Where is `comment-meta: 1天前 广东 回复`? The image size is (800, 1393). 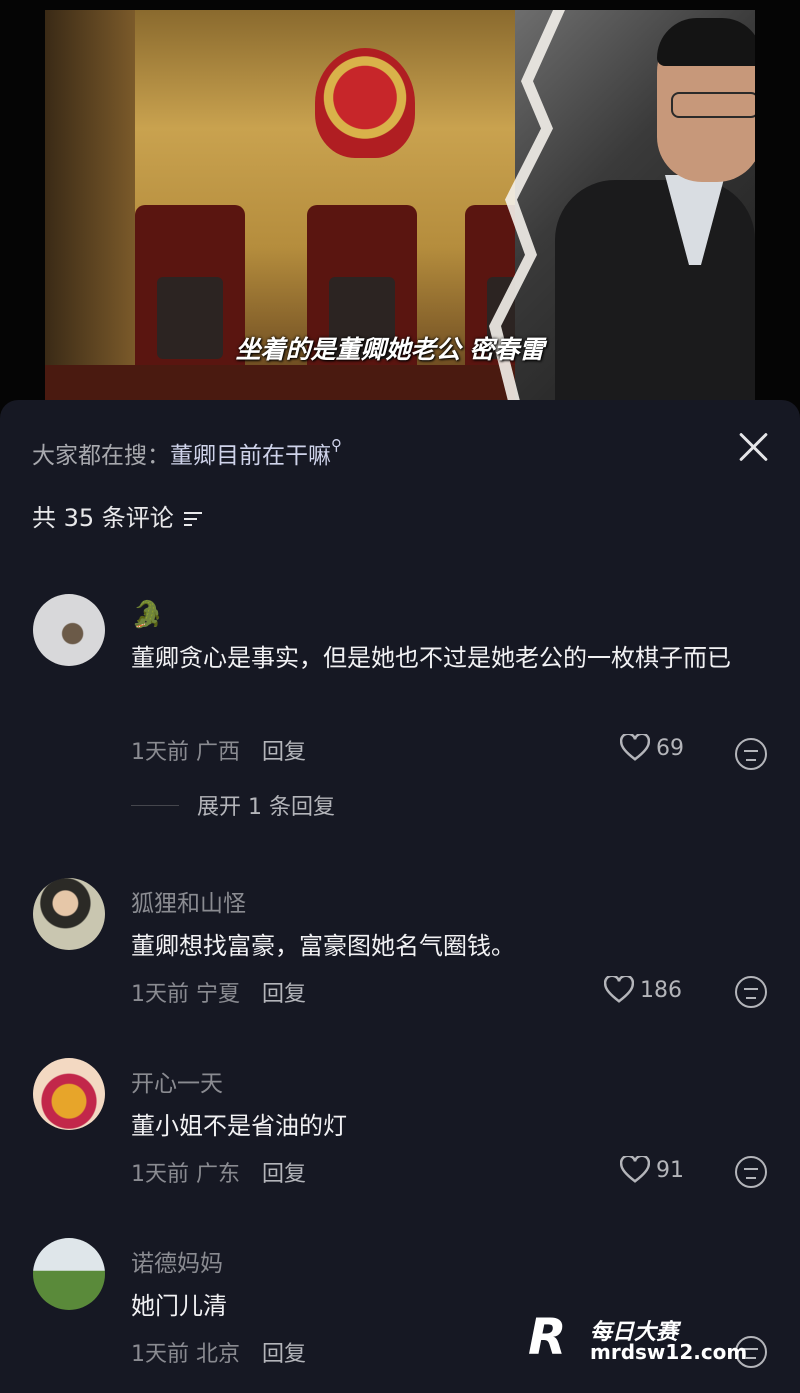
comment-meta: 1天前 广东 回复 is located at coordinates (219, 1174).